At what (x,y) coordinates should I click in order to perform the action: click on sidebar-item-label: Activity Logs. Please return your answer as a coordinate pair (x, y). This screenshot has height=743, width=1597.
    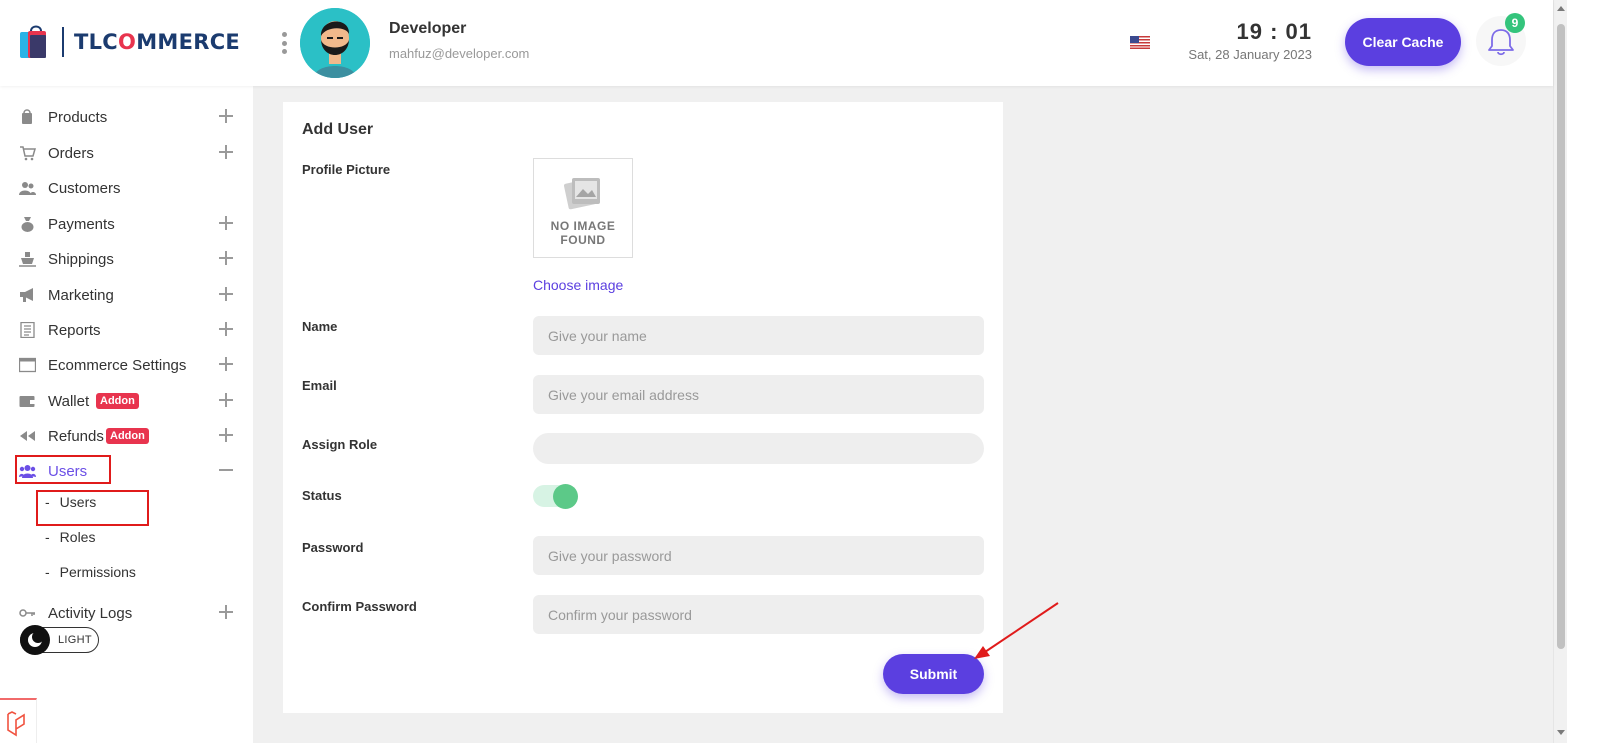
    Looking at the image, I should click on (90, 613).